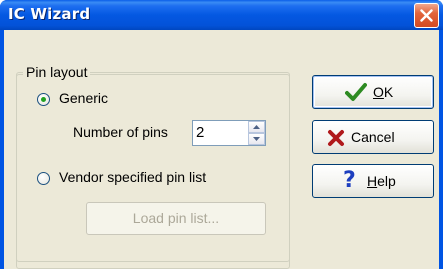 The height and width of the screenshot is (269, 443). What do you see at coordinates (381, 181) in the screenshot?
I see `help-label: Help` at bounding box center [381, 181].